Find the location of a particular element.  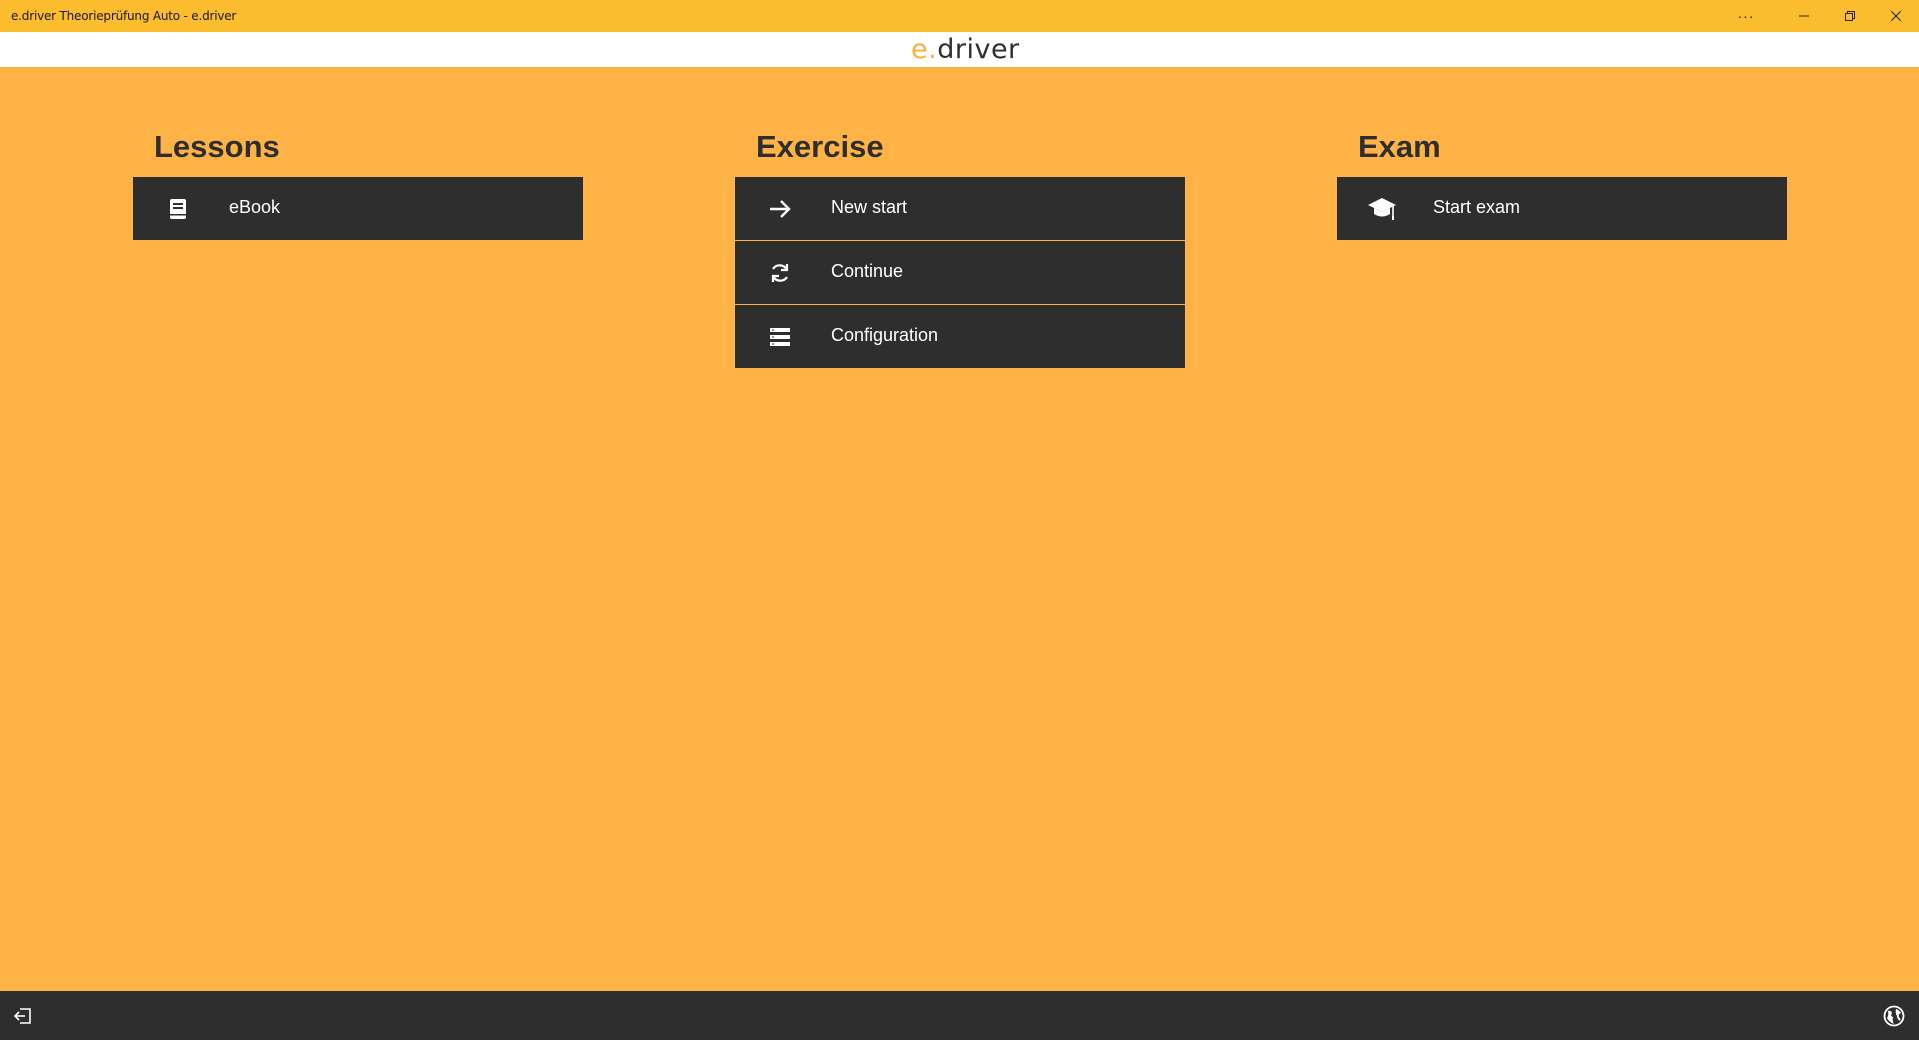

lessons-menu: eBook is located at coordinates (358, 208).